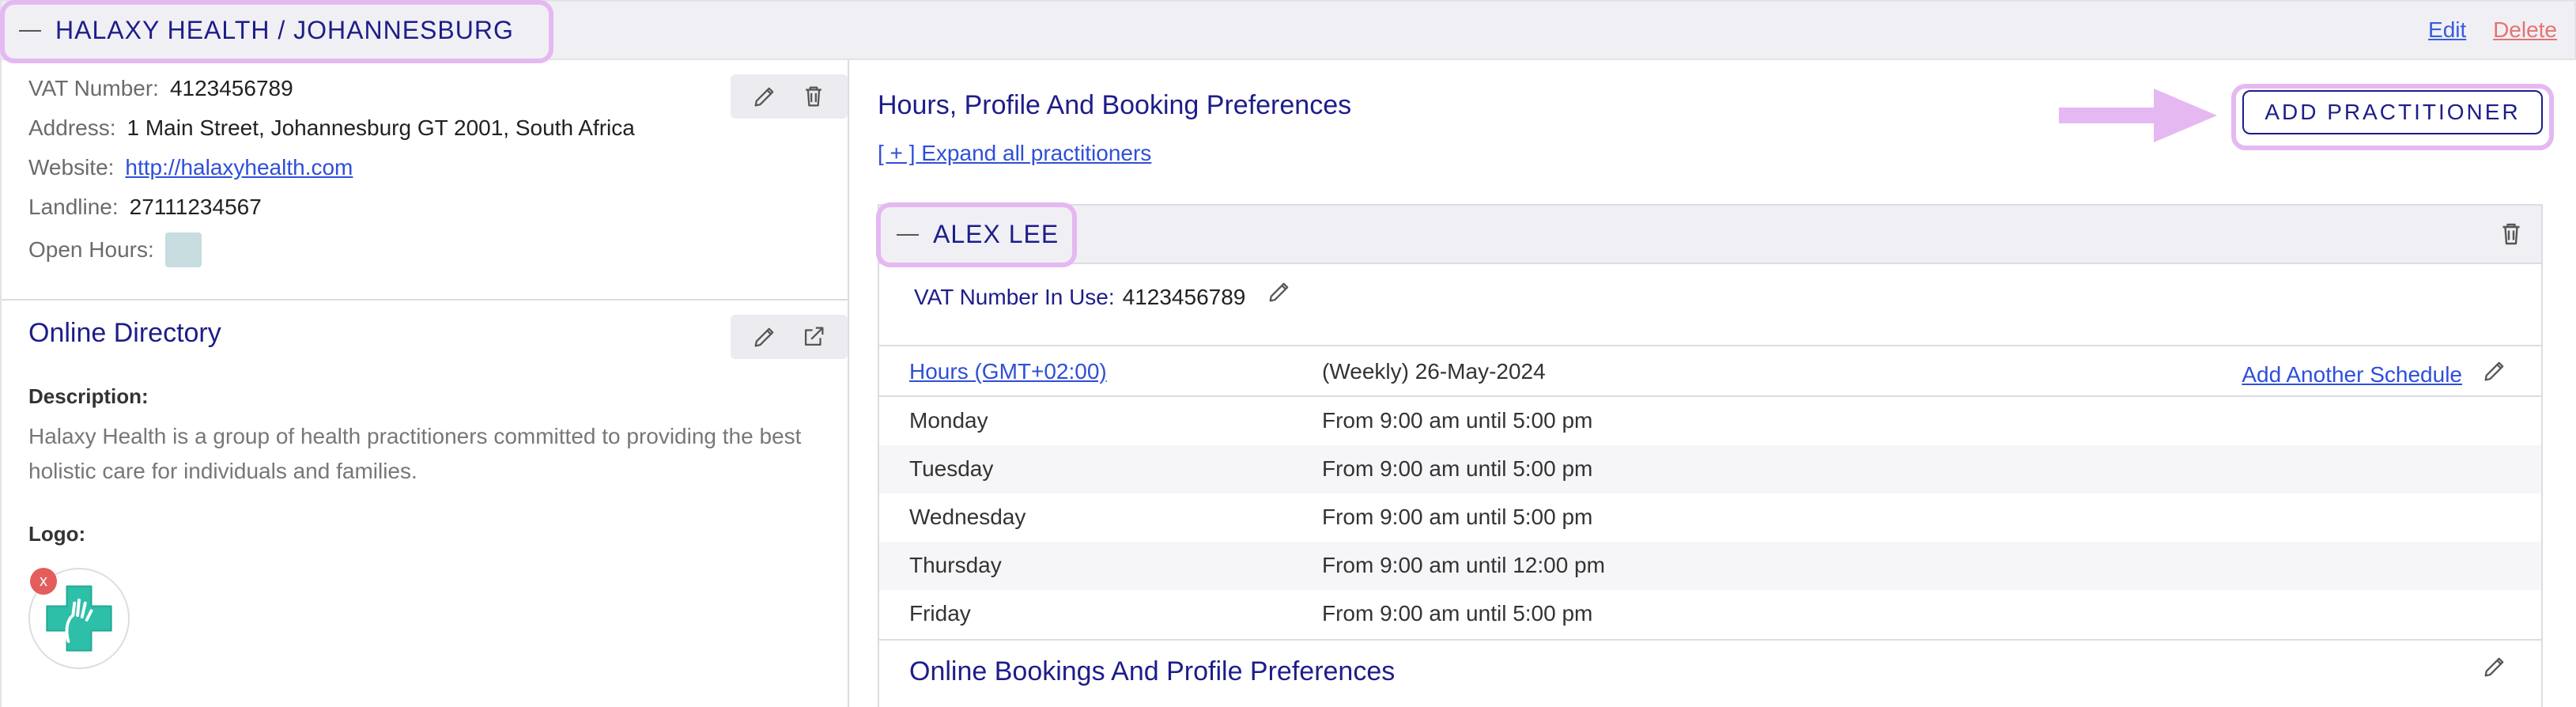  What do you see at coordinates (231, 88) in the screenshot?
I see `vat-value: 4123456789` at bounding box center [231, 88].